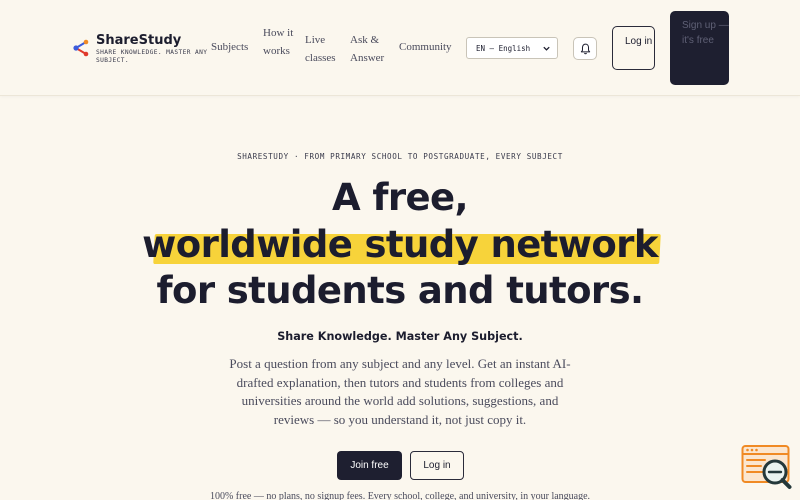 The height and width of the screenshot is (500, 800). I want to click on nav-how-it-works: How it works, so click(280, 42).